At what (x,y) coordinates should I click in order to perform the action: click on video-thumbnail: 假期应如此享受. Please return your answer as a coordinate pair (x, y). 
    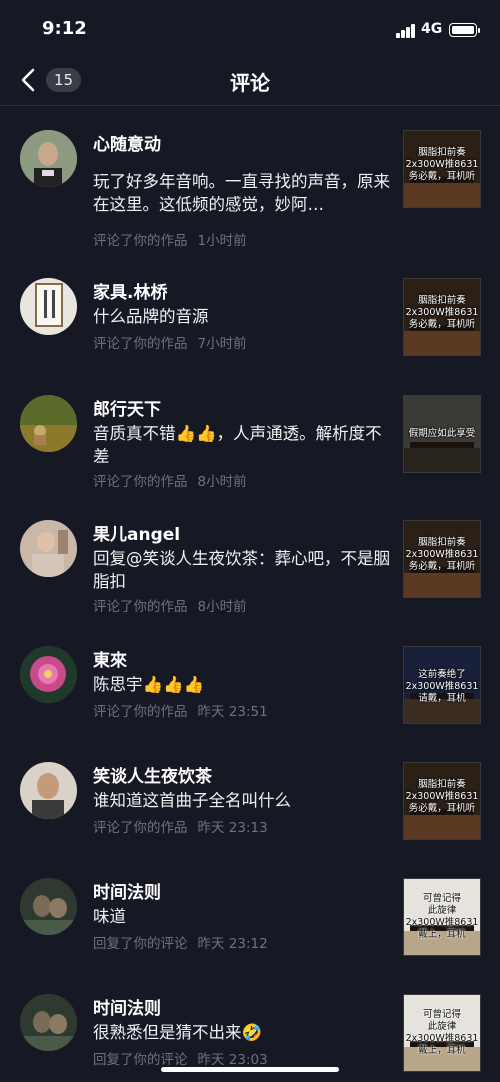
    Looking at the image, I should click on (442, 434).